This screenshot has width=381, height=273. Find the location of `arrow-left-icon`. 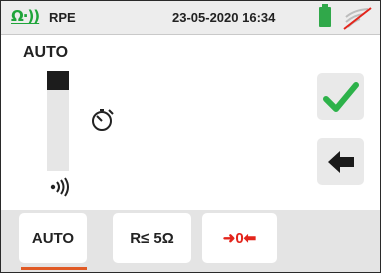

arrow-left-icon is located at coordinates (340, 161).